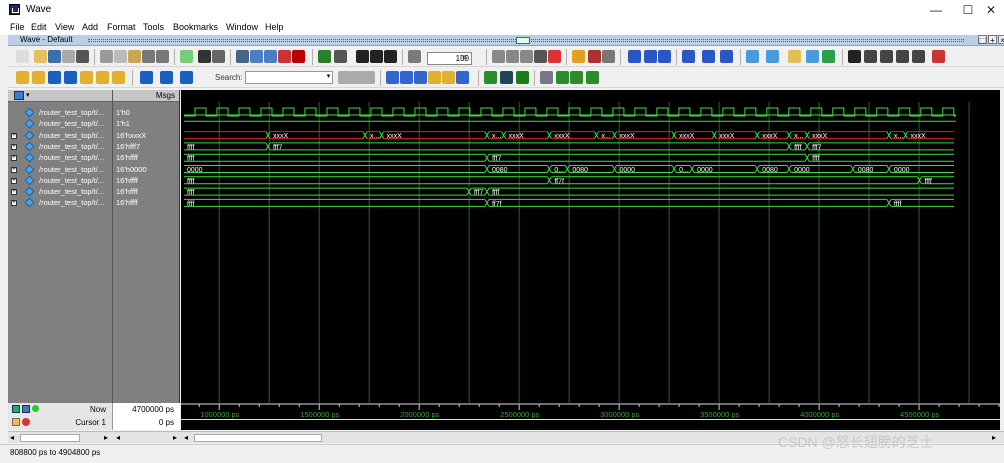  I want to click on search-back-icon, so click(146, 77).